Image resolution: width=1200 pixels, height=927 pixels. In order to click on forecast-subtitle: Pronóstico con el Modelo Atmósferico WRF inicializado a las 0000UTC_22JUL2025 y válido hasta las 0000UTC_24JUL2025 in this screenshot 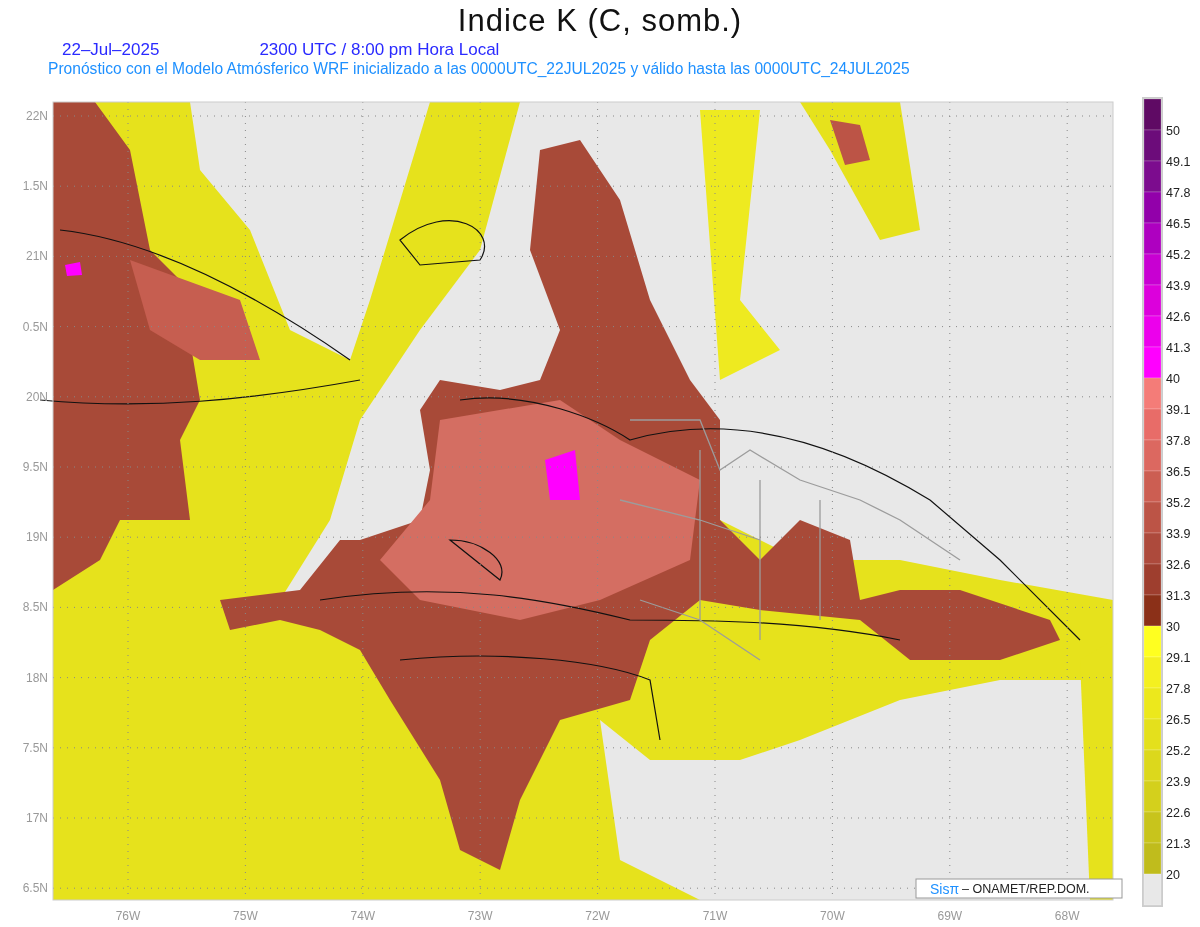, I will do `click(479, 69)`.